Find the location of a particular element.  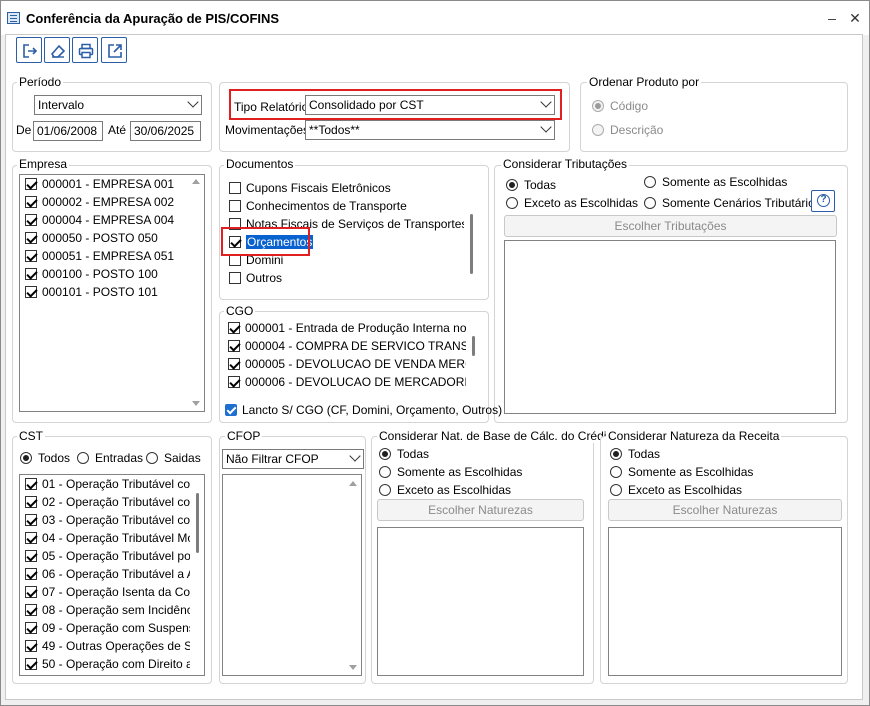

date-from-input: 01/06/2008 is located at coordinates (68, 131).